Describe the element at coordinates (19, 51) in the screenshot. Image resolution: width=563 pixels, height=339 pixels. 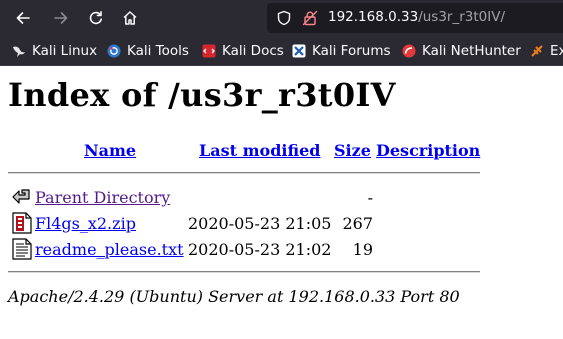
I see `kali-dragon-icon` at that location.